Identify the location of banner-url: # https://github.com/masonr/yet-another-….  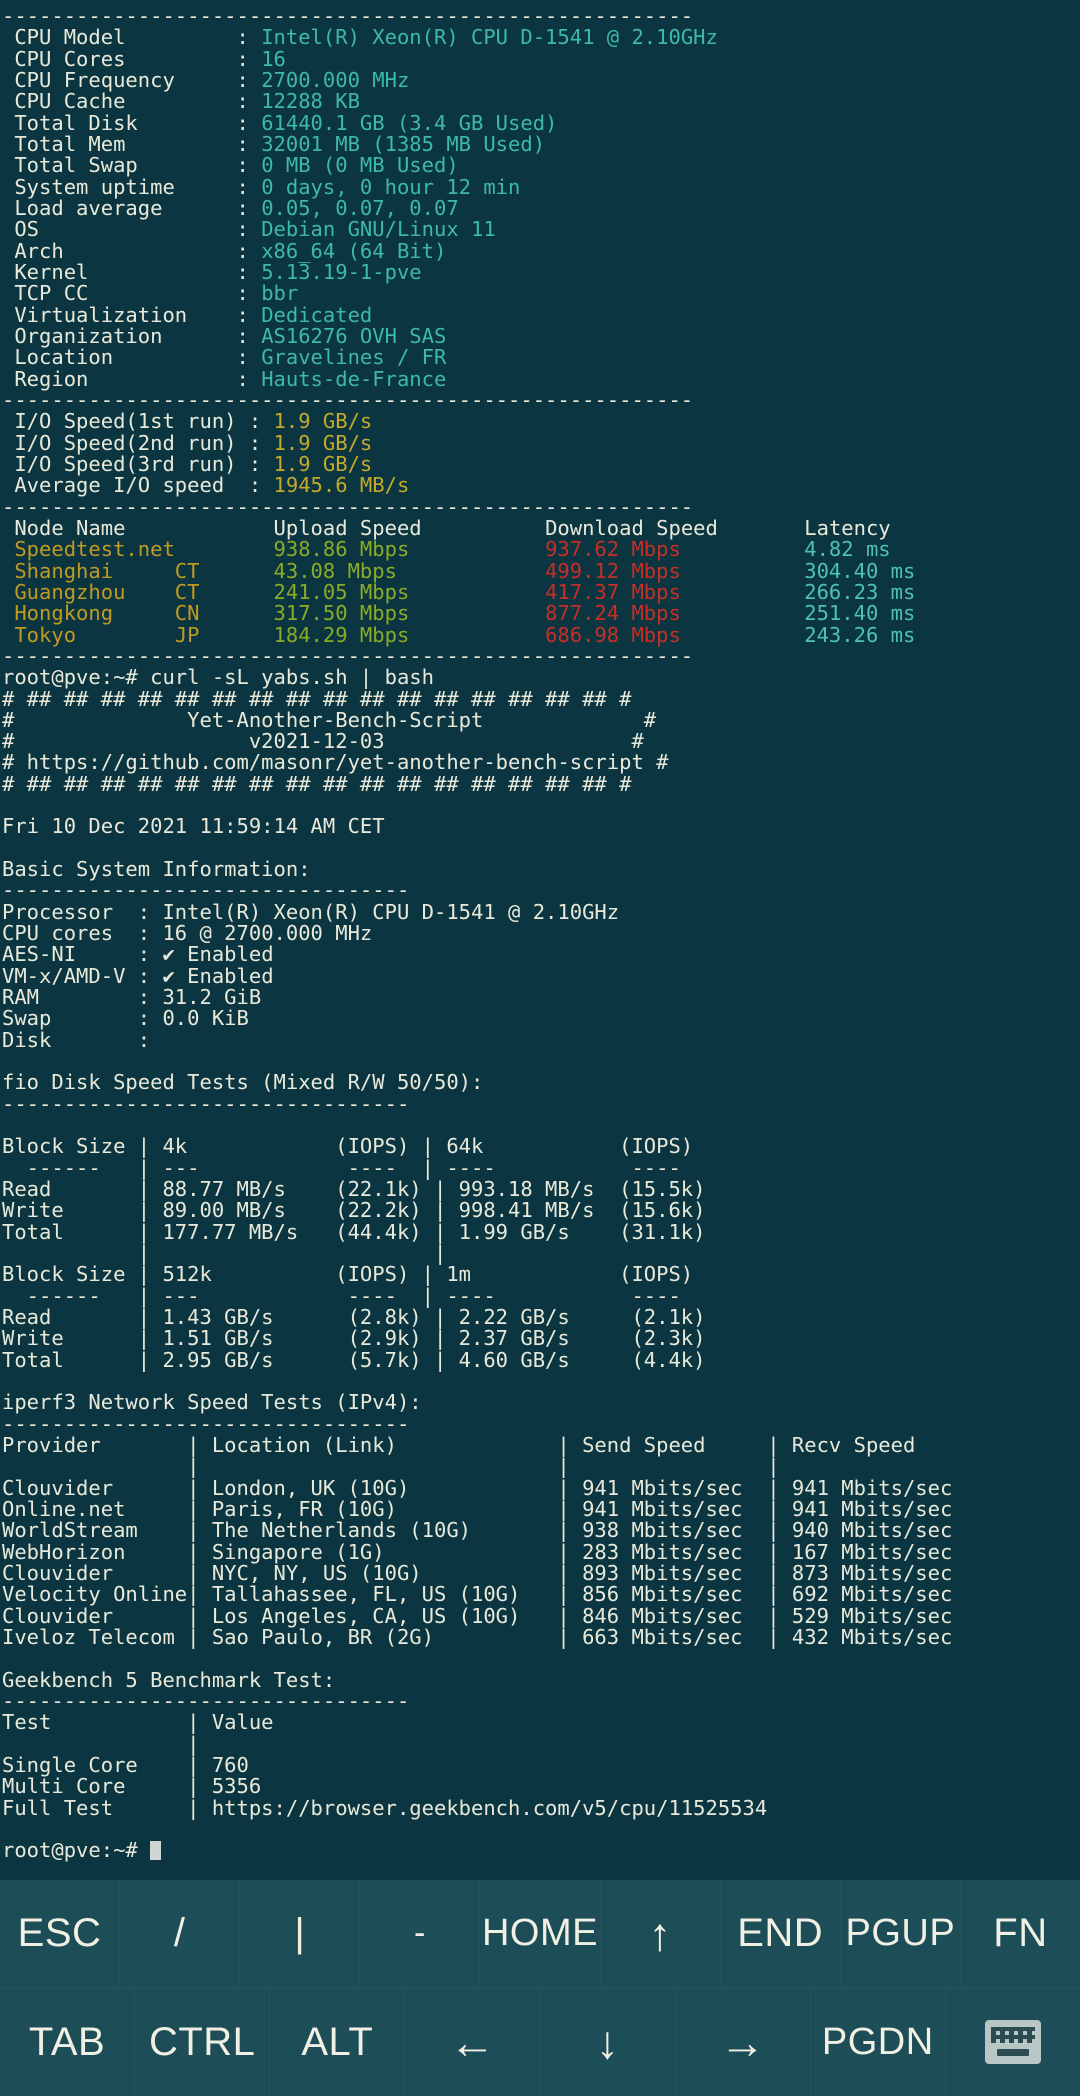
(541, 762).